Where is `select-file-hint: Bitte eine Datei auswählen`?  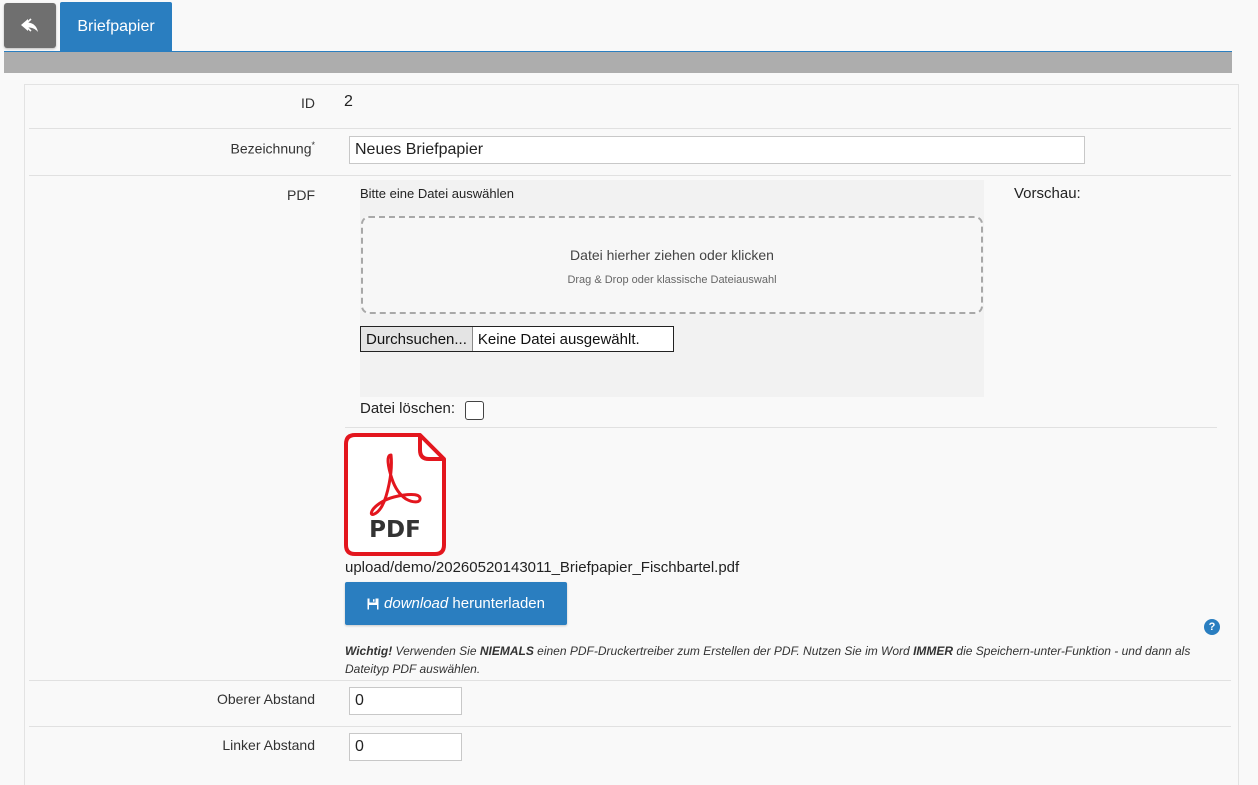 select-file-hint: Bitte eine Datei auswählen is located at coordinates (437, 193).